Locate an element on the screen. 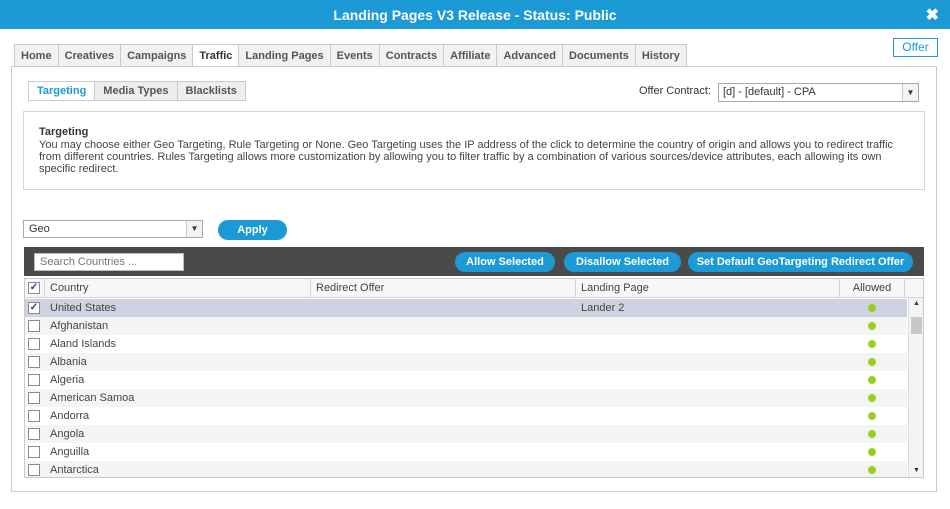 The width and height of the screenshot is (950, 509). tab-campaigns: Campaigns is located at coordinates (157, 55).